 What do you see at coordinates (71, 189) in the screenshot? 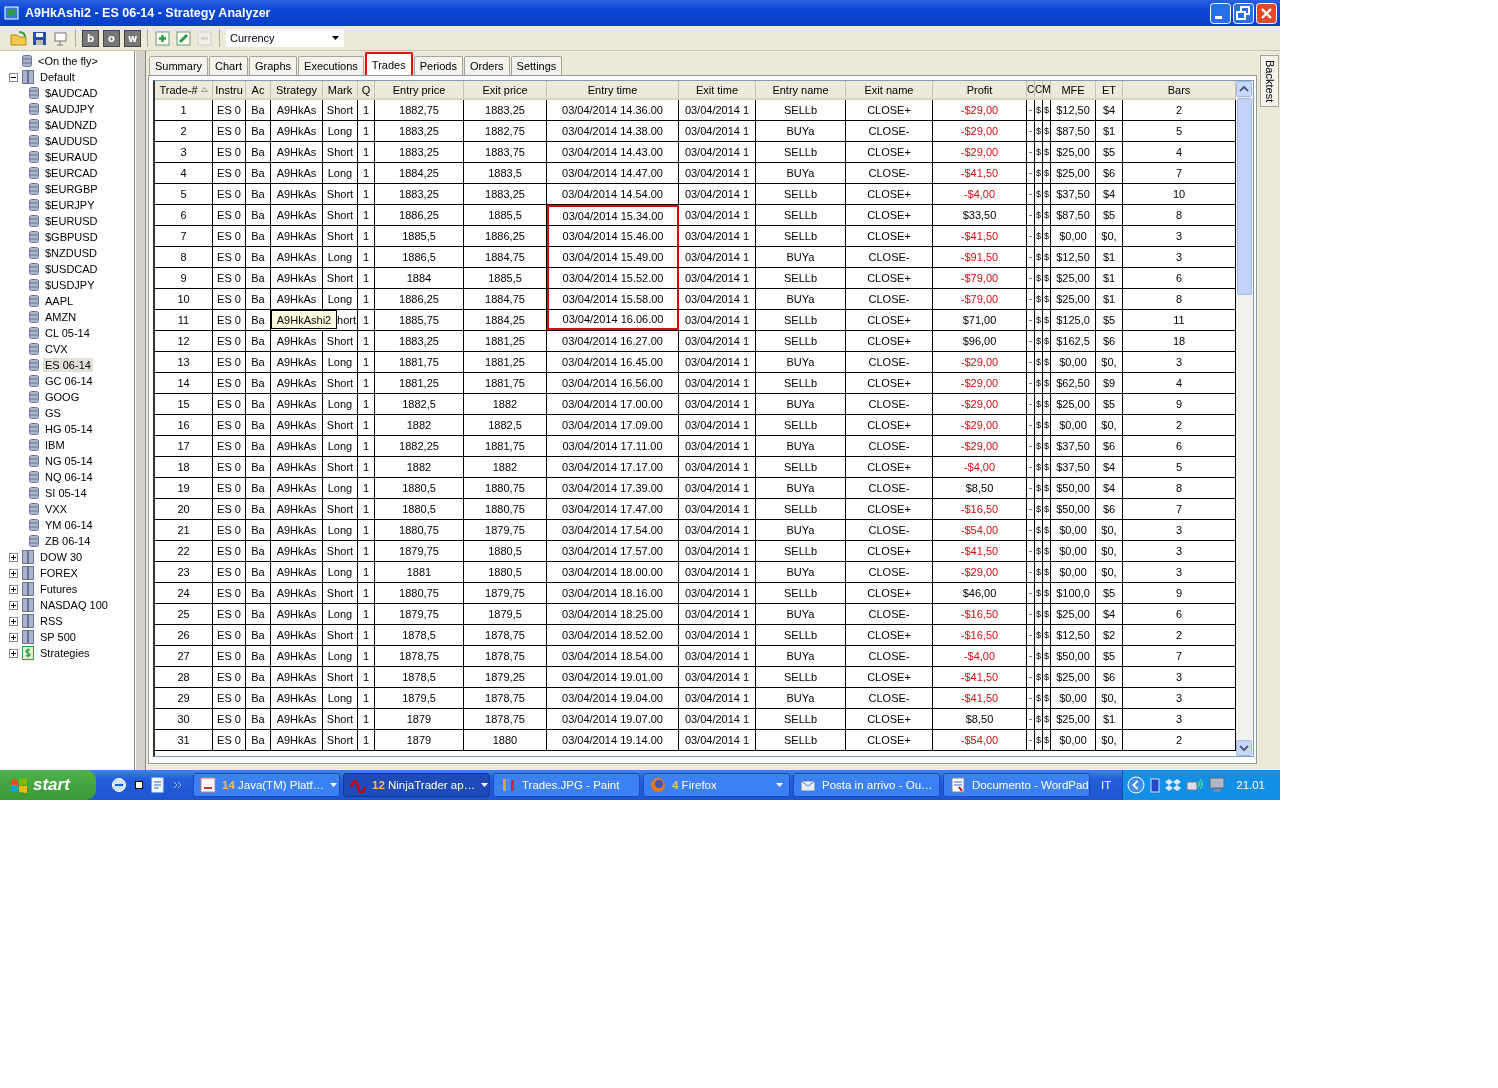
I see `tree-item: $EURGBP` at bounding box center [71, 189].